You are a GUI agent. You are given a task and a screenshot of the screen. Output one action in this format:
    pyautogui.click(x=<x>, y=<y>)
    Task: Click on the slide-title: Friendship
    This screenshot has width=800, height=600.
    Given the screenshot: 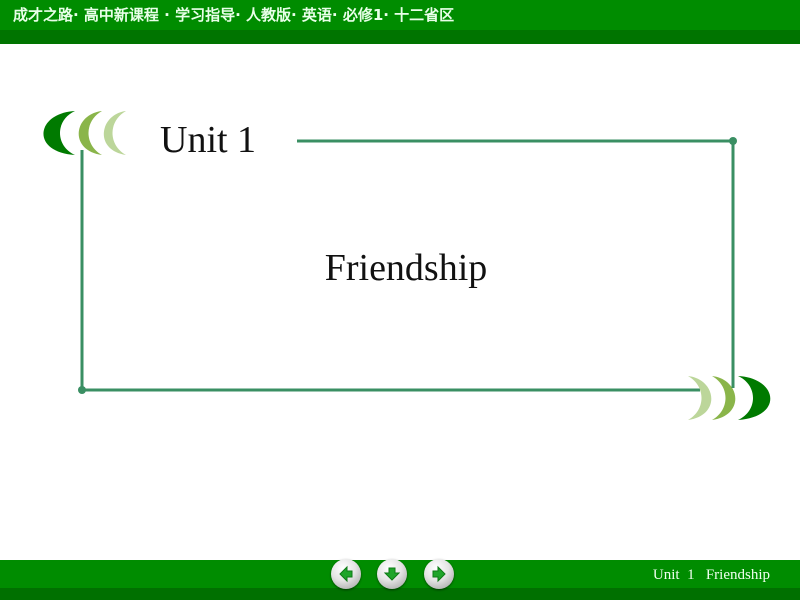 What is the action you would take?
    pyautogui.click(x=406, y=268)
    